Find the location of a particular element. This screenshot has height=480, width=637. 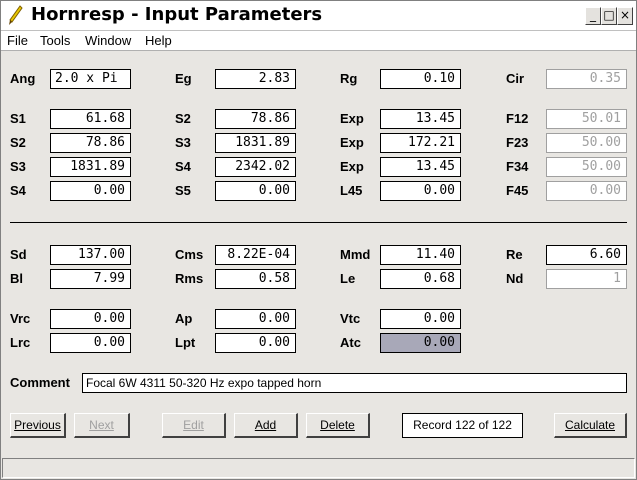

label-le: Le is located at coordinates (348, 278).